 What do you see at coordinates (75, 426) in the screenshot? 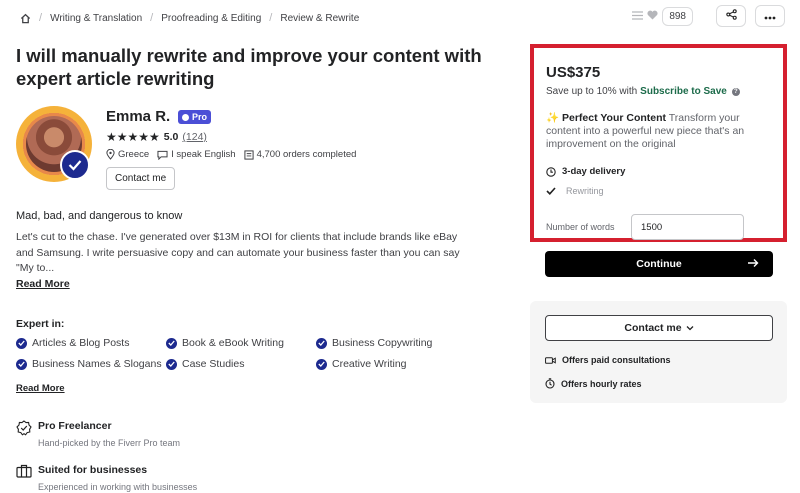
I see `feature-title: Pro Freelancer` at bounding box center [75, 426].